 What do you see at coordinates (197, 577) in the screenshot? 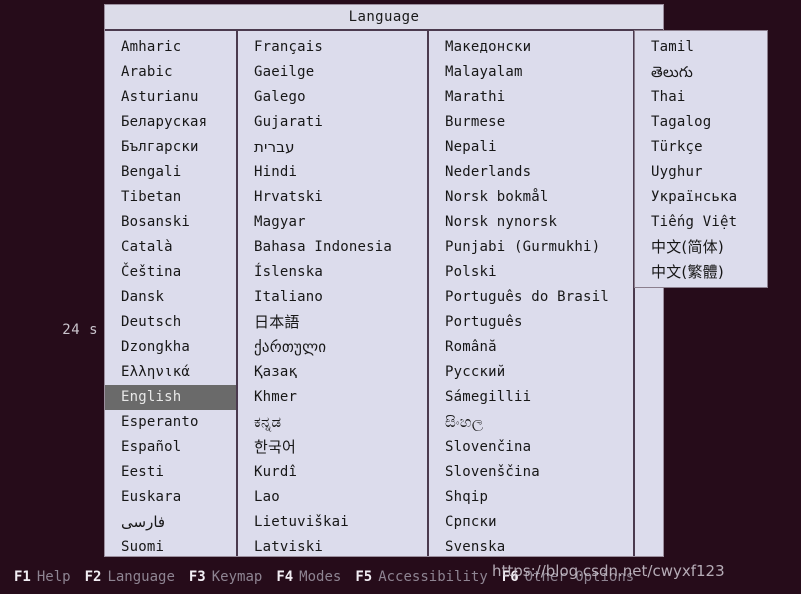
I see `function-key-code: F3` at bounding box center [197, 577].